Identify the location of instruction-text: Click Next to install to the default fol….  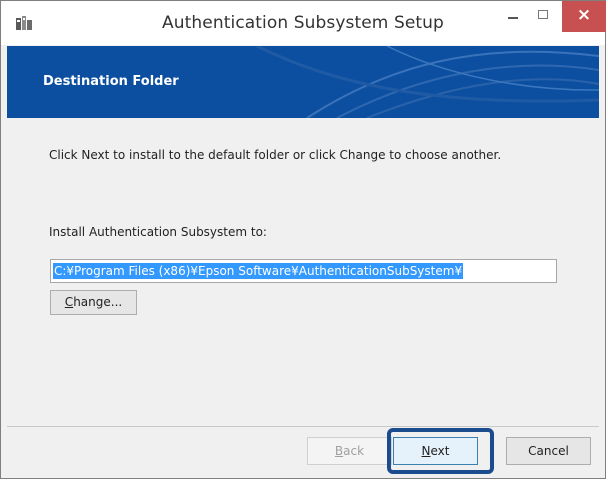
(275, 155).